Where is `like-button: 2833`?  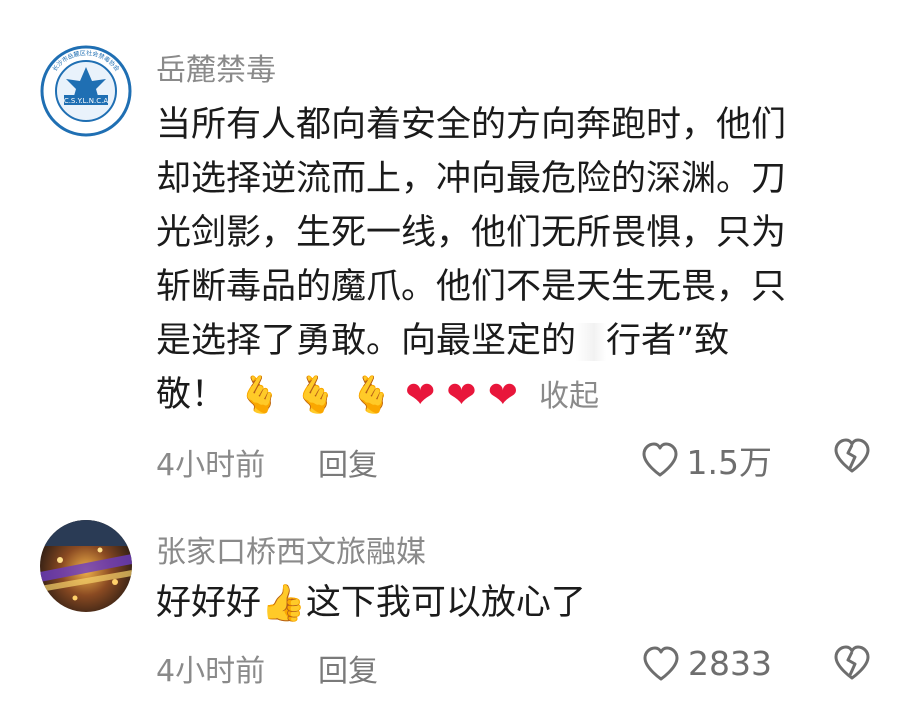 like-button: 2833 is located at coordinates (707, 663).